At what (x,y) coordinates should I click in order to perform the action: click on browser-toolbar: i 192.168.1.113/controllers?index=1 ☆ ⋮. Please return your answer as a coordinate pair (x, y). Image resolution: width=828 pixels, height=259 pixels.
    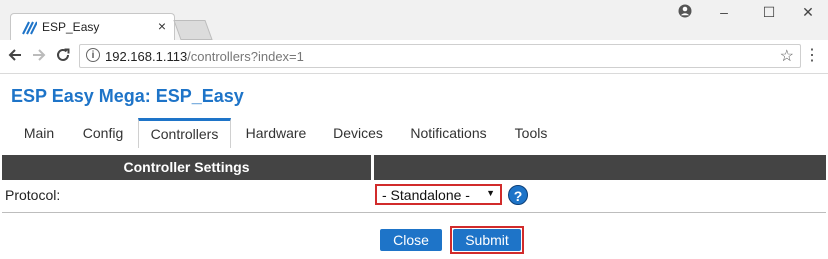
    Looking at the image, I should click on (414, 57).